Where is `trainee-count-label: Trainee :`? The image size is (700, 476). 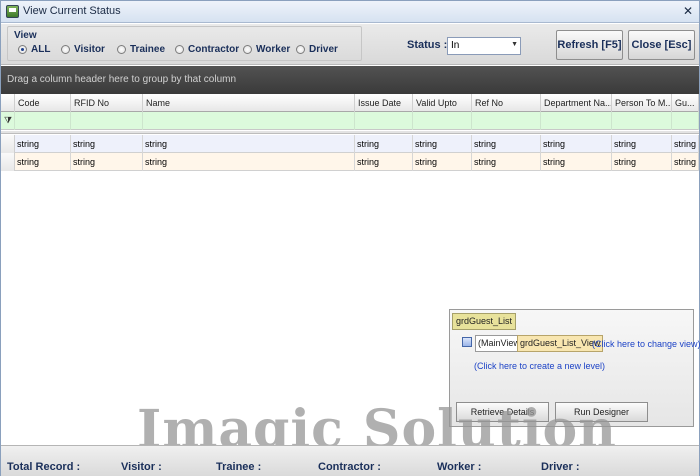 trainee-count-label: Trainee : is located at coordinates (239, 467).